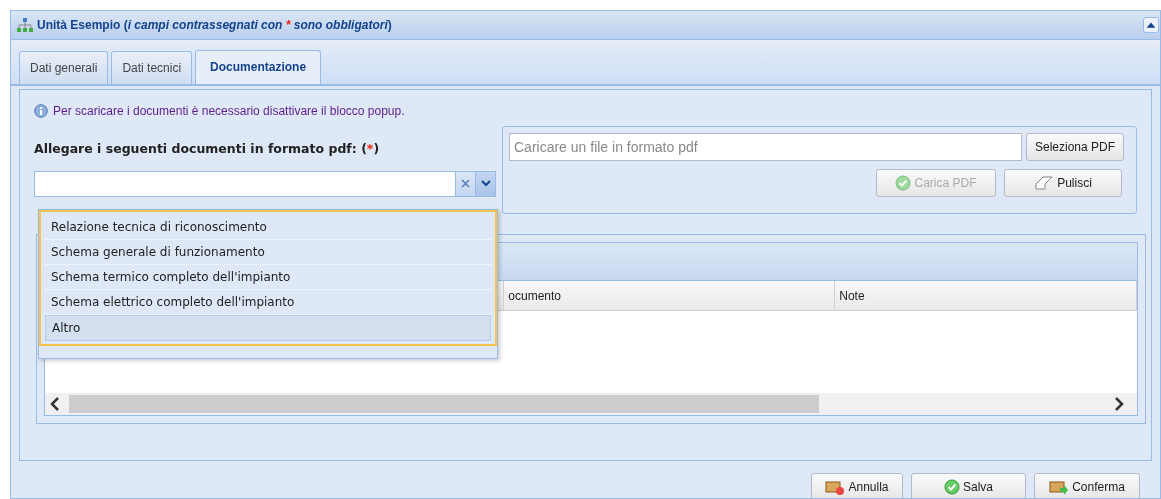 The height and width of the screenshot is (499, 1161). Describe the element at coordinates (670, 295) in the screenshot. I see `column-header: ocumento` at that location.